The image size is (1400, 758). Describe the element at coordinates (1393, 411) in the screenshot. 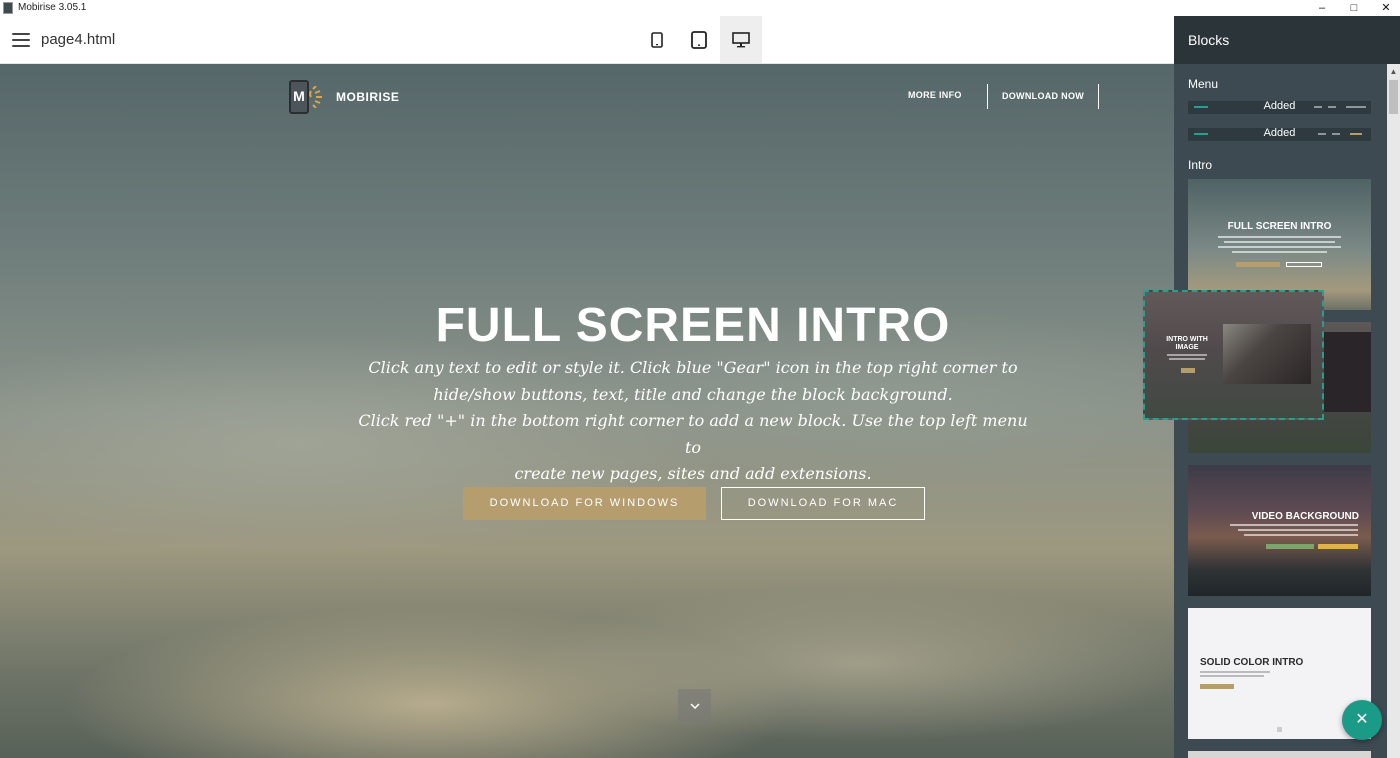

I see `blocks-scrollbar: ▲` at that location.